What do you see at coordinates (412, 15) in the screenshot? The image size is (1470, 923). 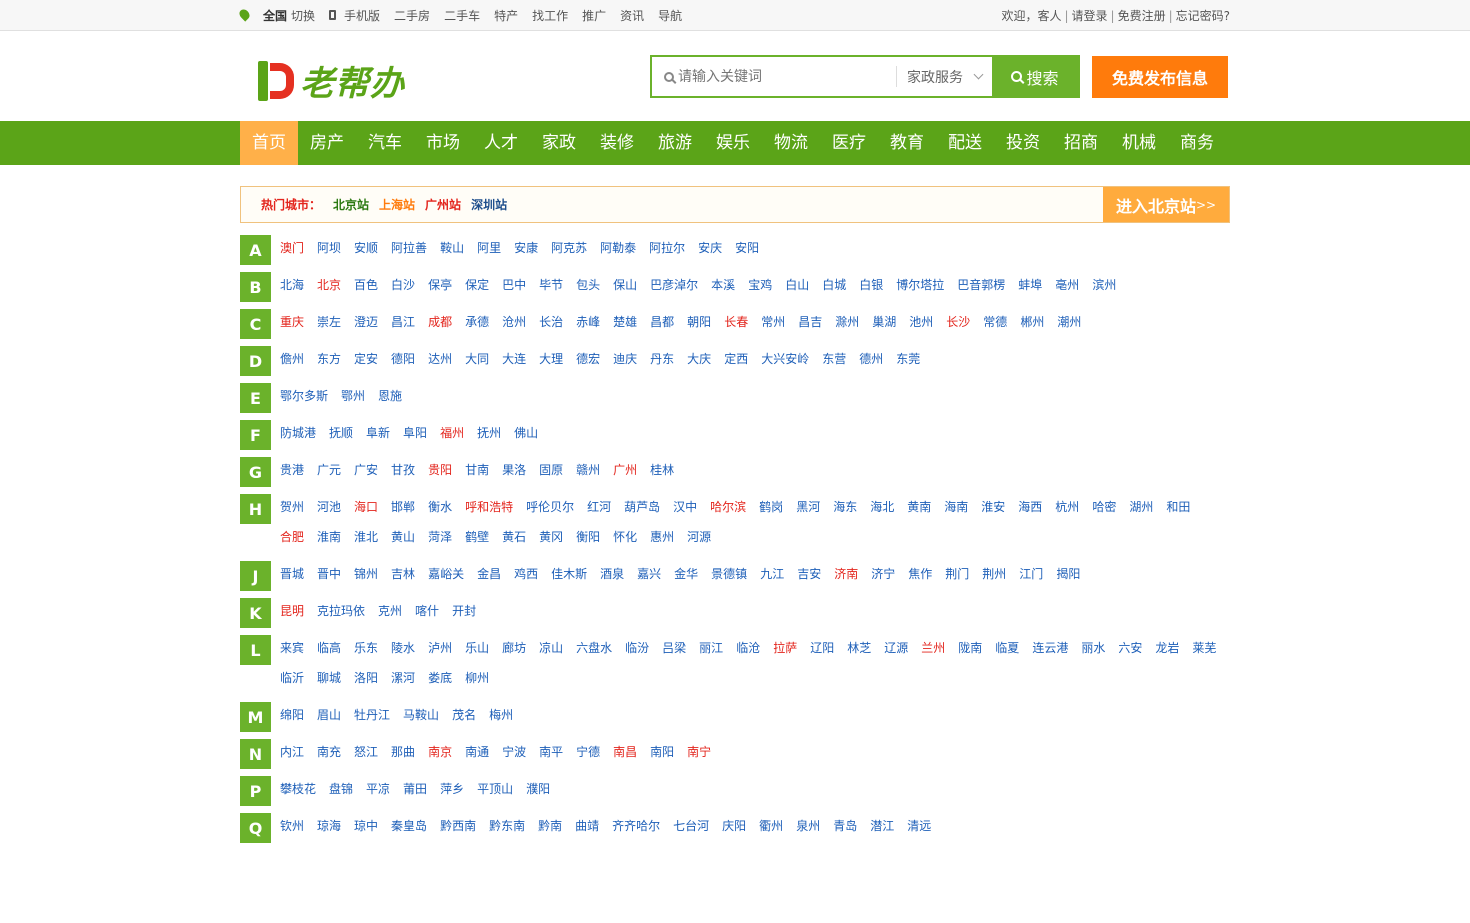 I see `top-link: 二手房` at bounding box center [412, 15].